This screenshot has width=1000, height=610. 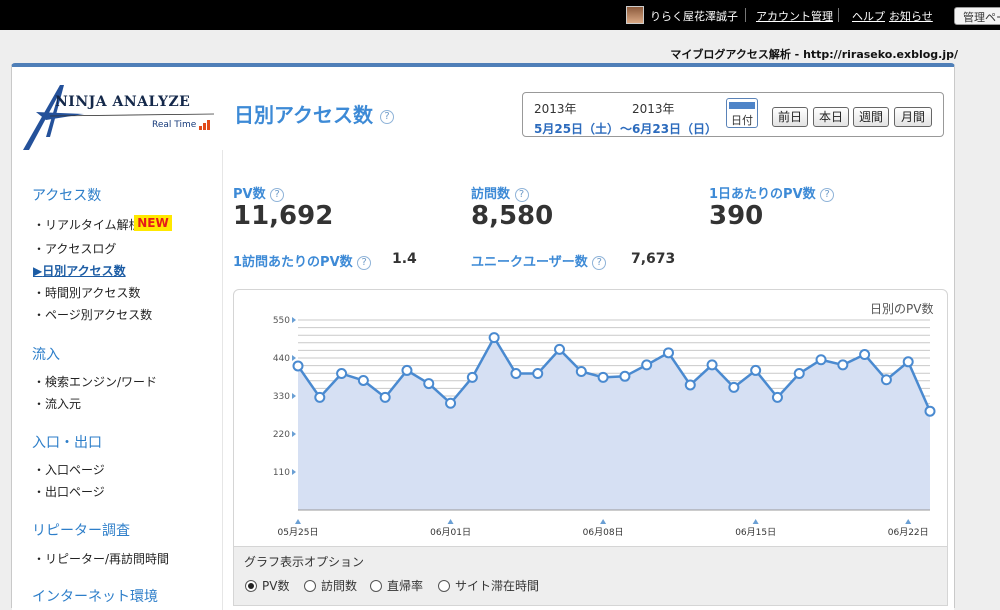 What do you see at coordinates (281, 473) in the screenshot?
I see `y-tick-label: 110` at bounding box center [281, 473].